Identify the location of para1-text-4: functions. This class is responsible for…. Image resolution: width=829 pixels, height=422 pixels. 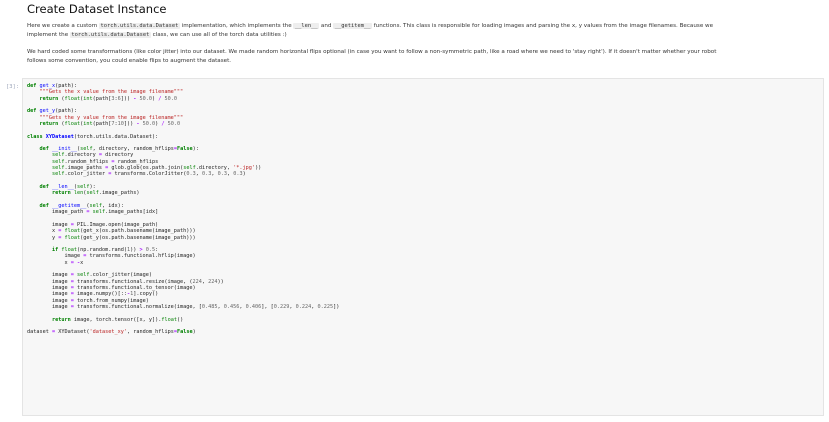
(542, 26).